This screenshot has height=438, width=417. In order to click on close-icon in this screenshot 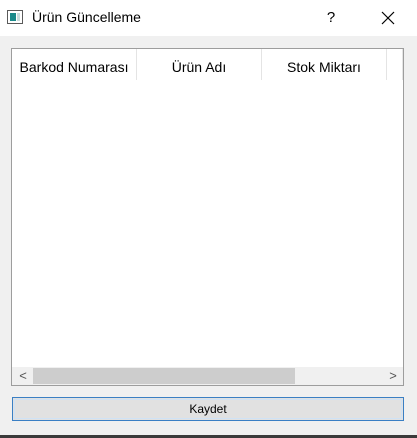, I will do `click(388, 18)`.